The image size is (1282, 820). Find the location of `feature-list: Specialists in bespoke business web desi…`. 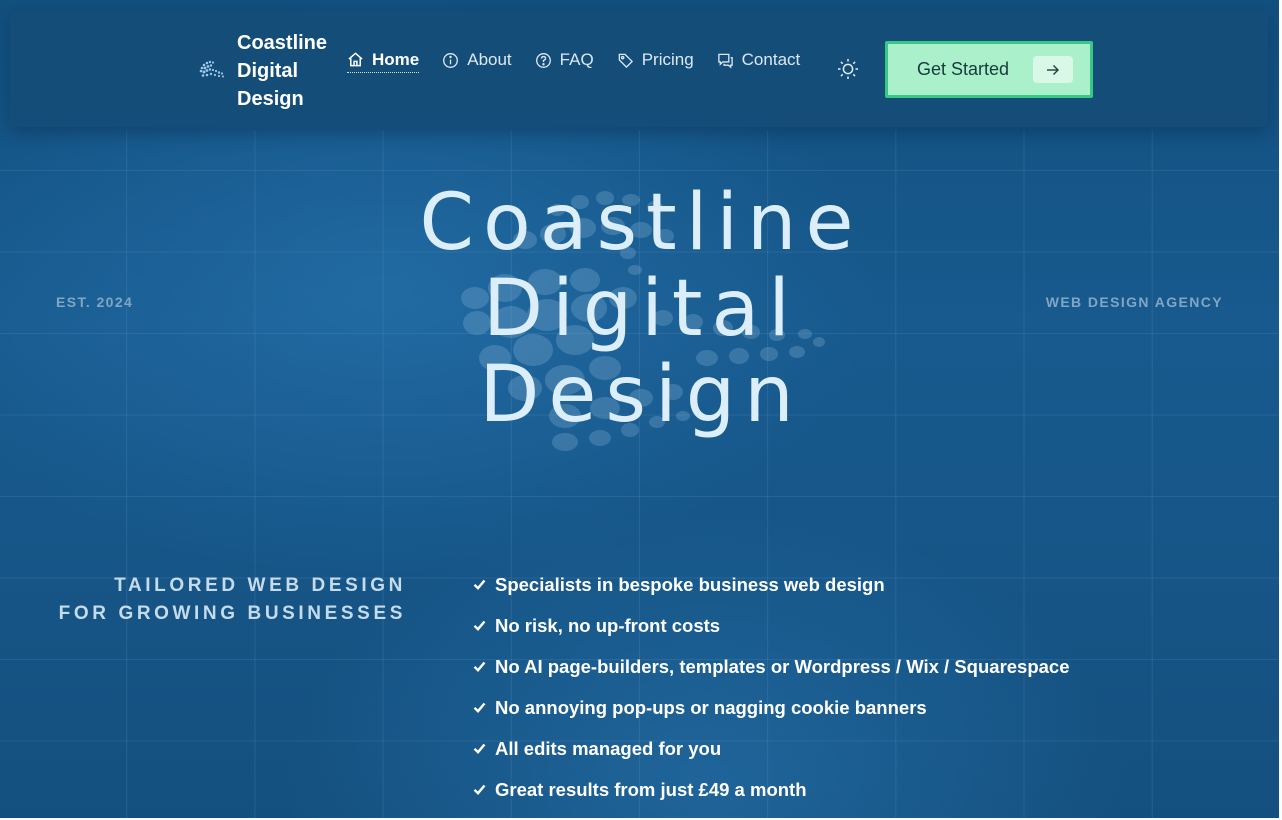

feature-list: Specialists in bespoke business web desi… is located at coordinates (771, 687).